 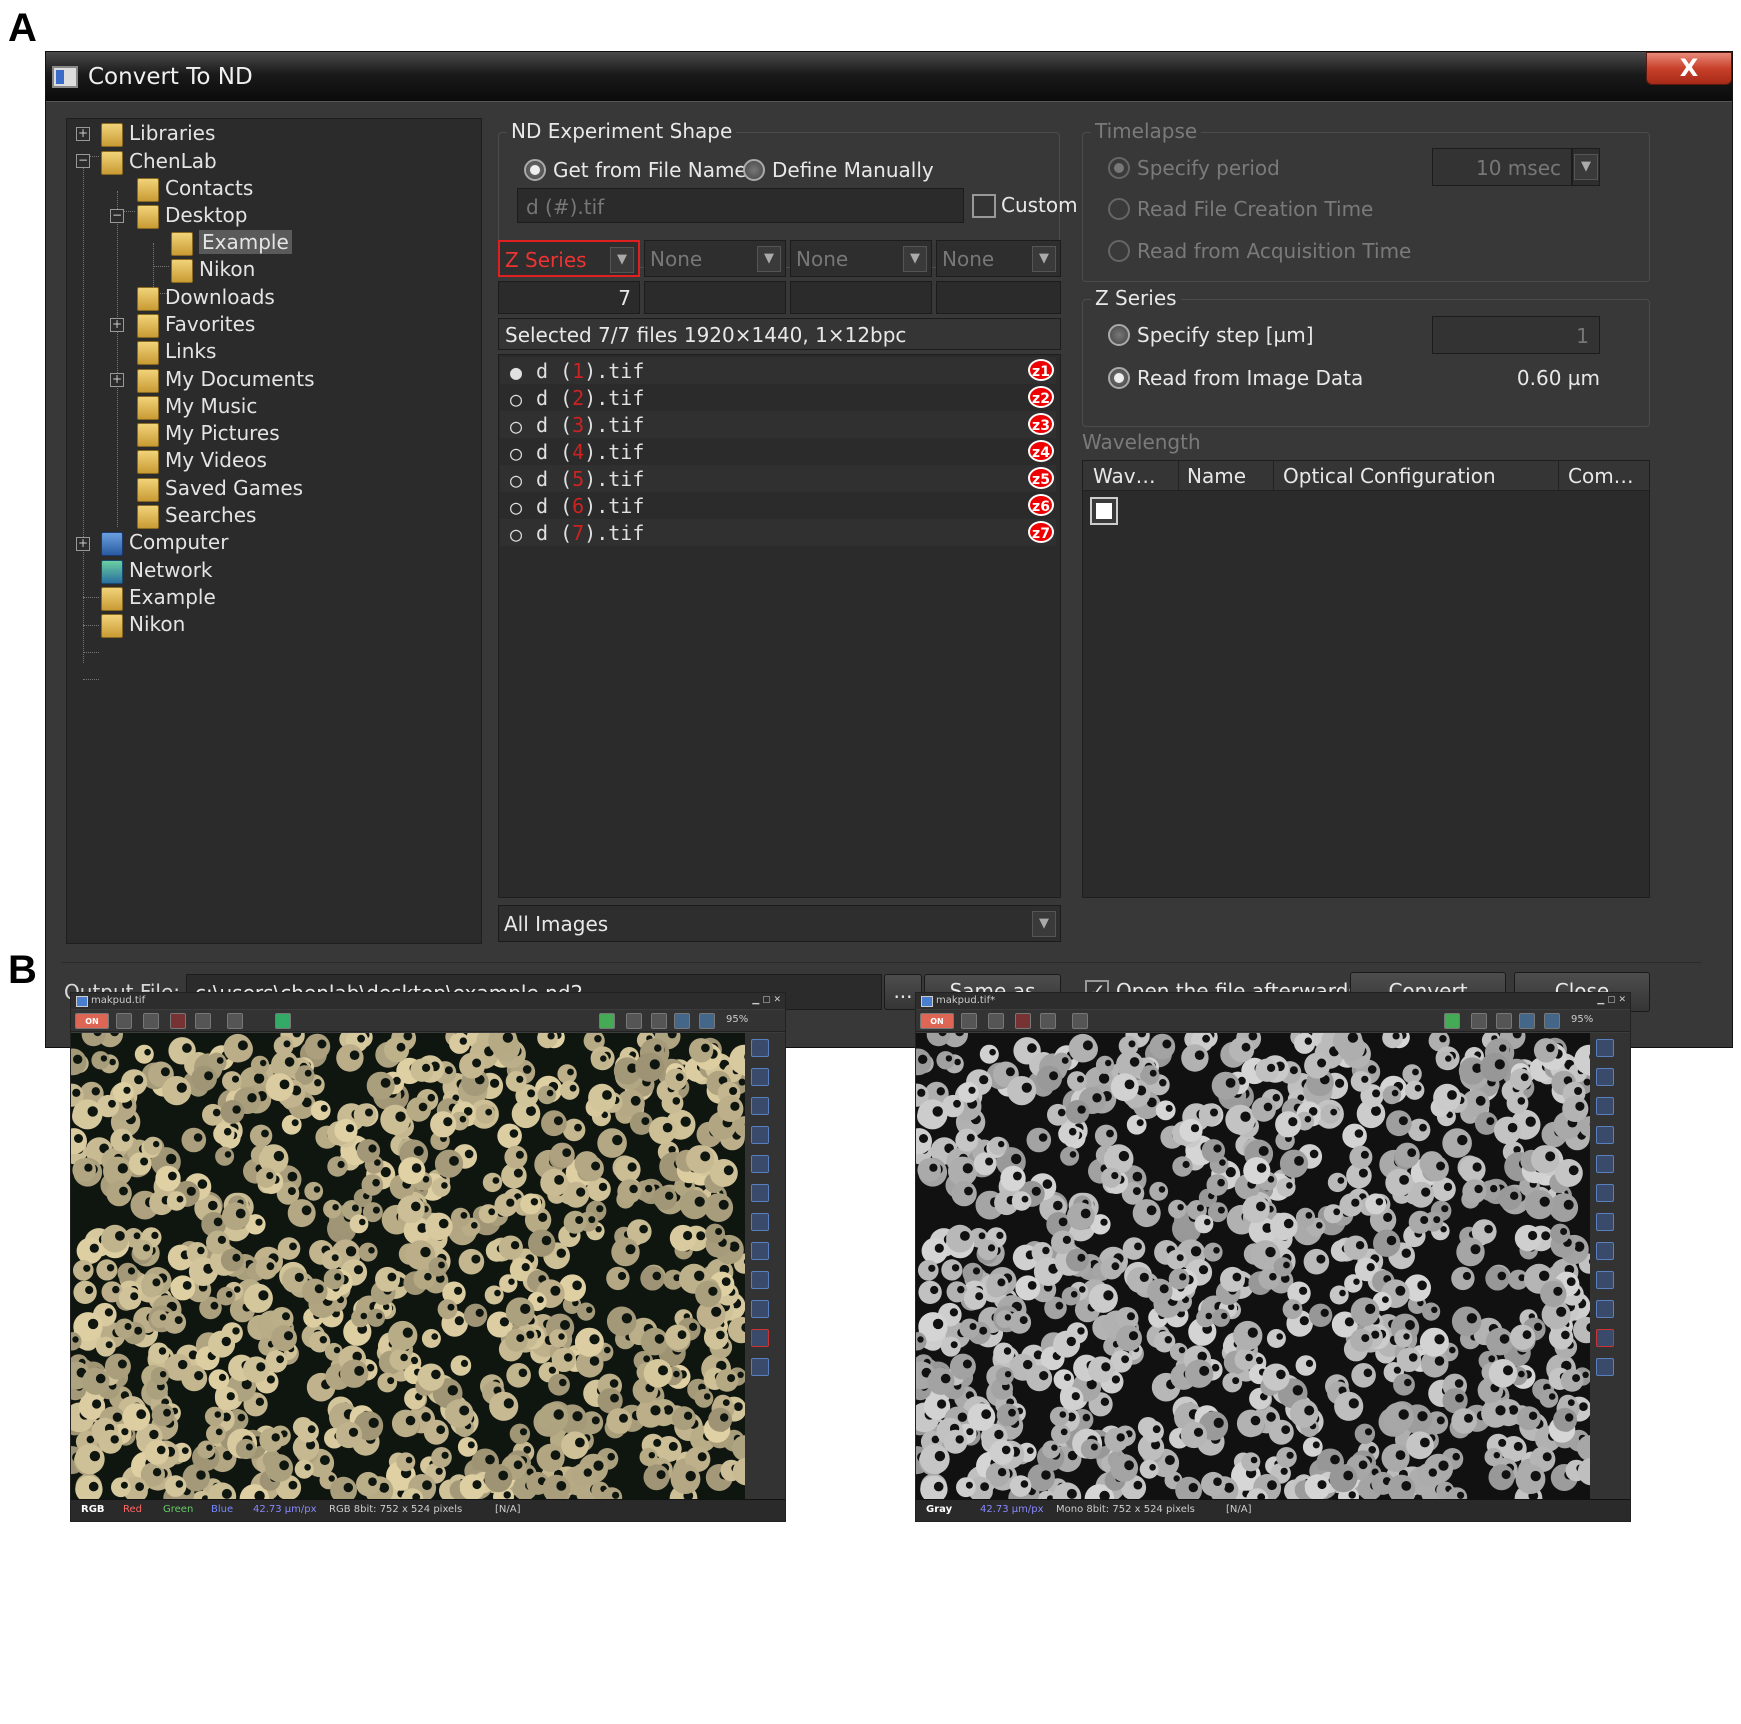 I want to click on tree-item-nikon-root: Nikon, so click(x=143, y=625).